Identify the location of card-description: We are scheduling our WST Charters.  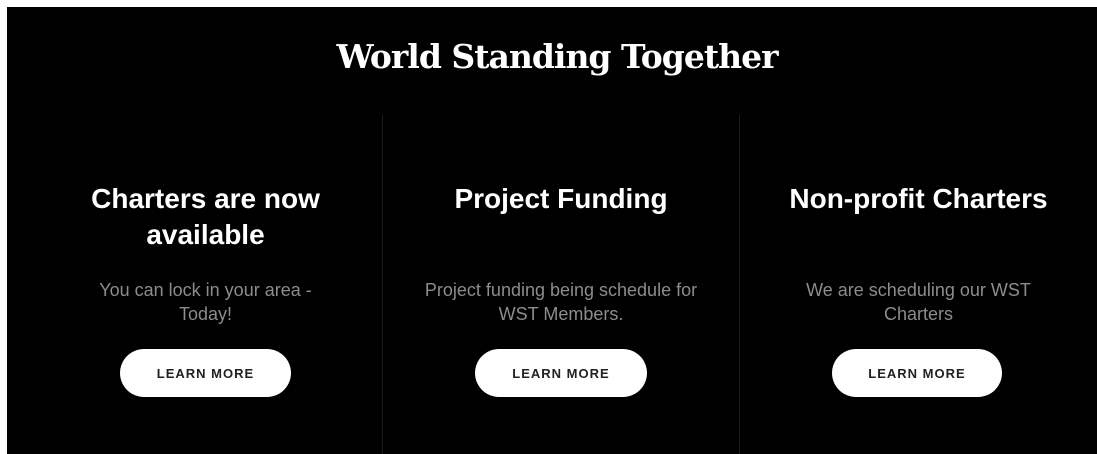
(918, 302).